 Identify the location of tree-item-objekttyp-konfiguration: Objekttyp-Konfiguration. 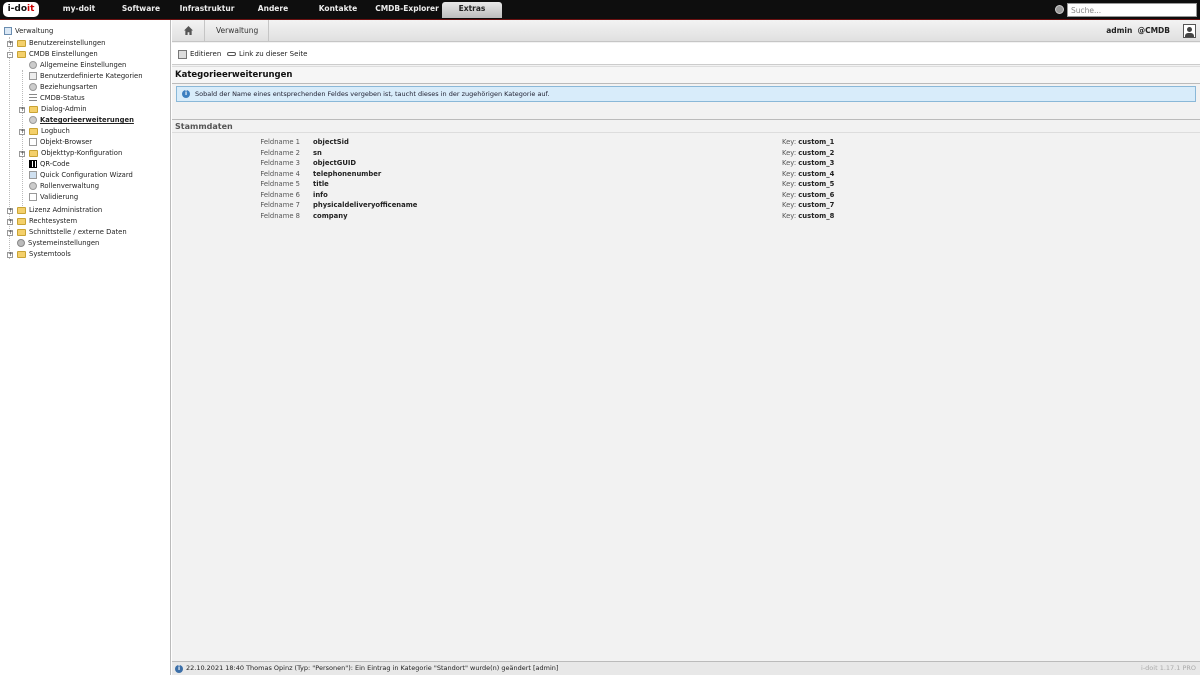
(75, 153).